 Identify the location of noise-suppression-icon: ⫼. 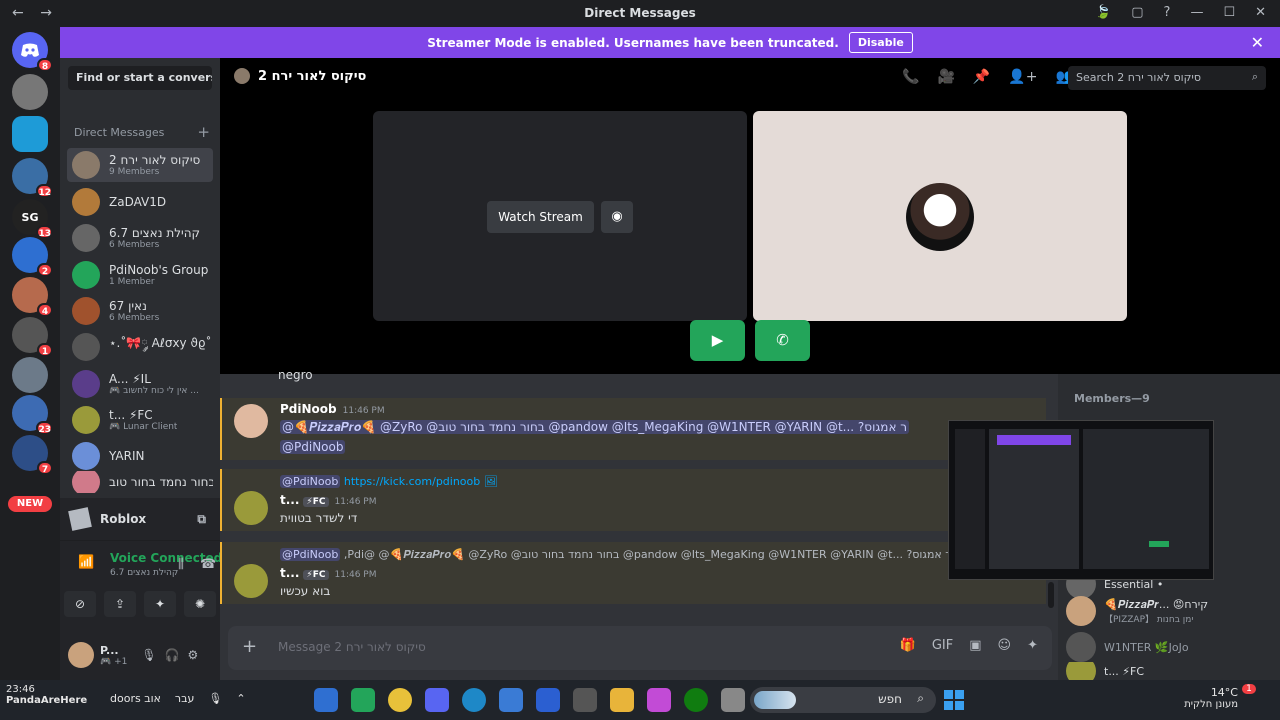
(181, 564).